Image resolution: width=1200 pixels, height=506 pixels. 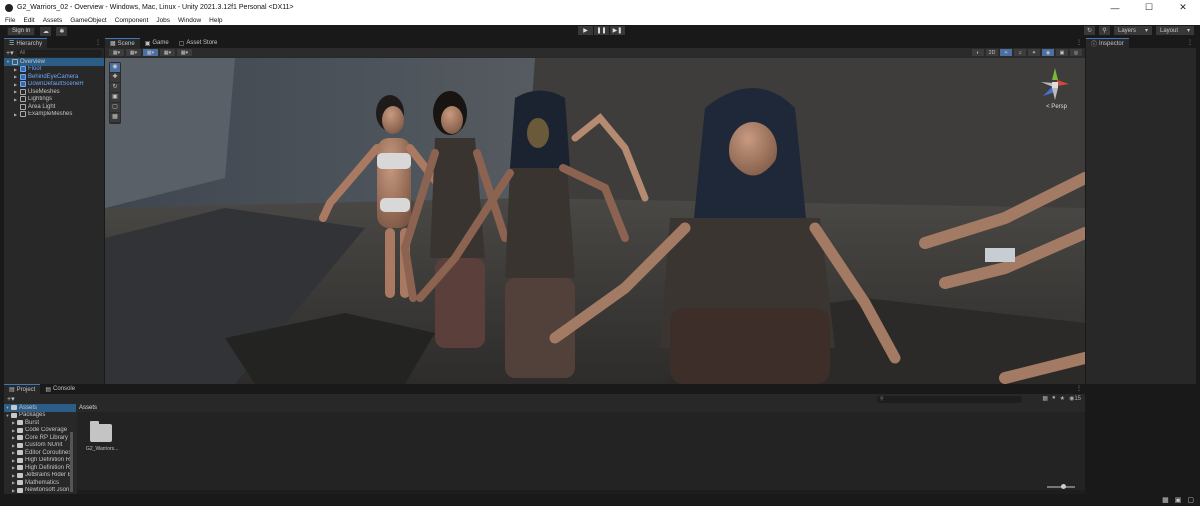 What do you see at coordinates (1063, 486) in the screenshot?
I see `slider-handle` at bounding box center [1063, 486].